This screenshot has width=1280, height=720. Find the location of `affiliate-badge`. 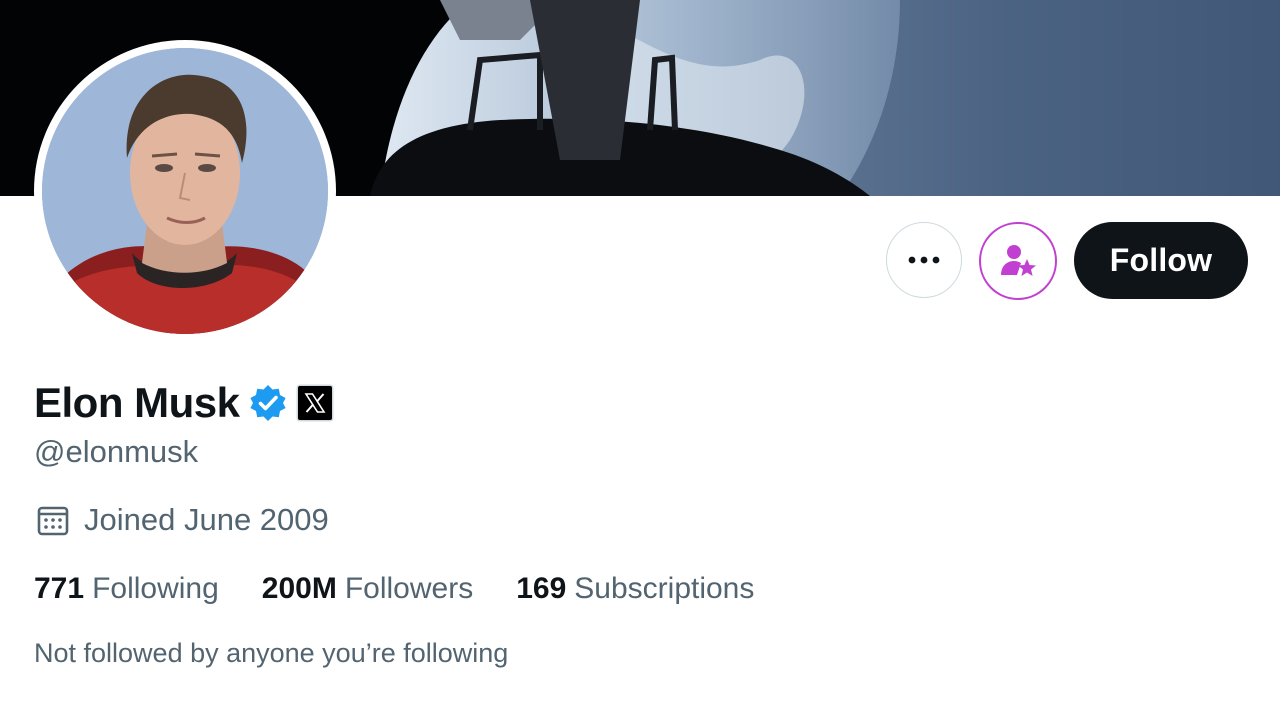

affiliate-badge is located at coordinates (314, 403).